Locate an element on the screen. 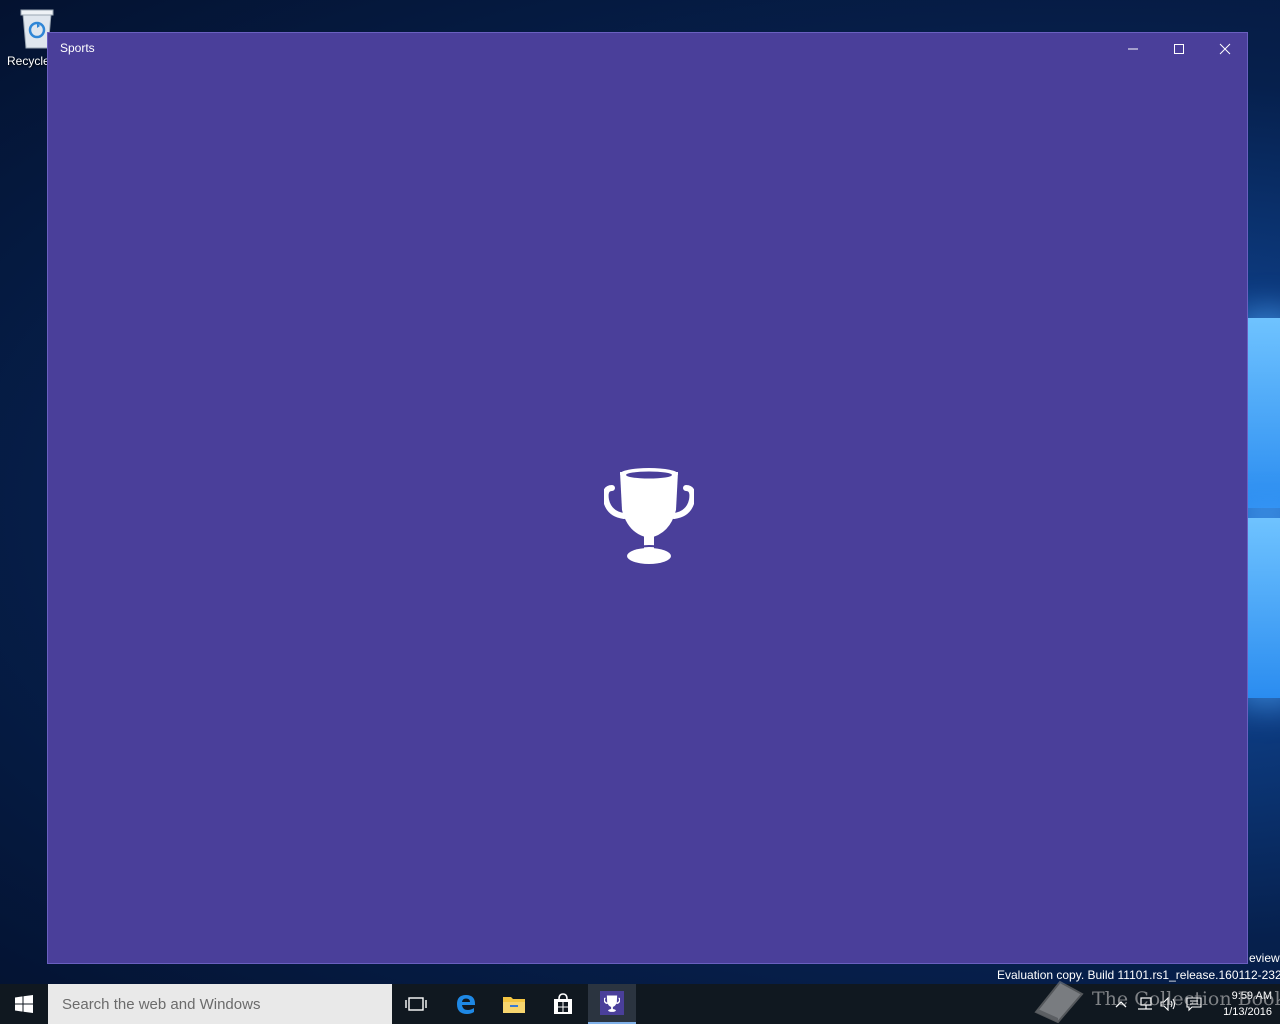 Image resolution: width=1280 pixels, height=1024 pixels. window-title: Sports is located at coordinates (77, 48).